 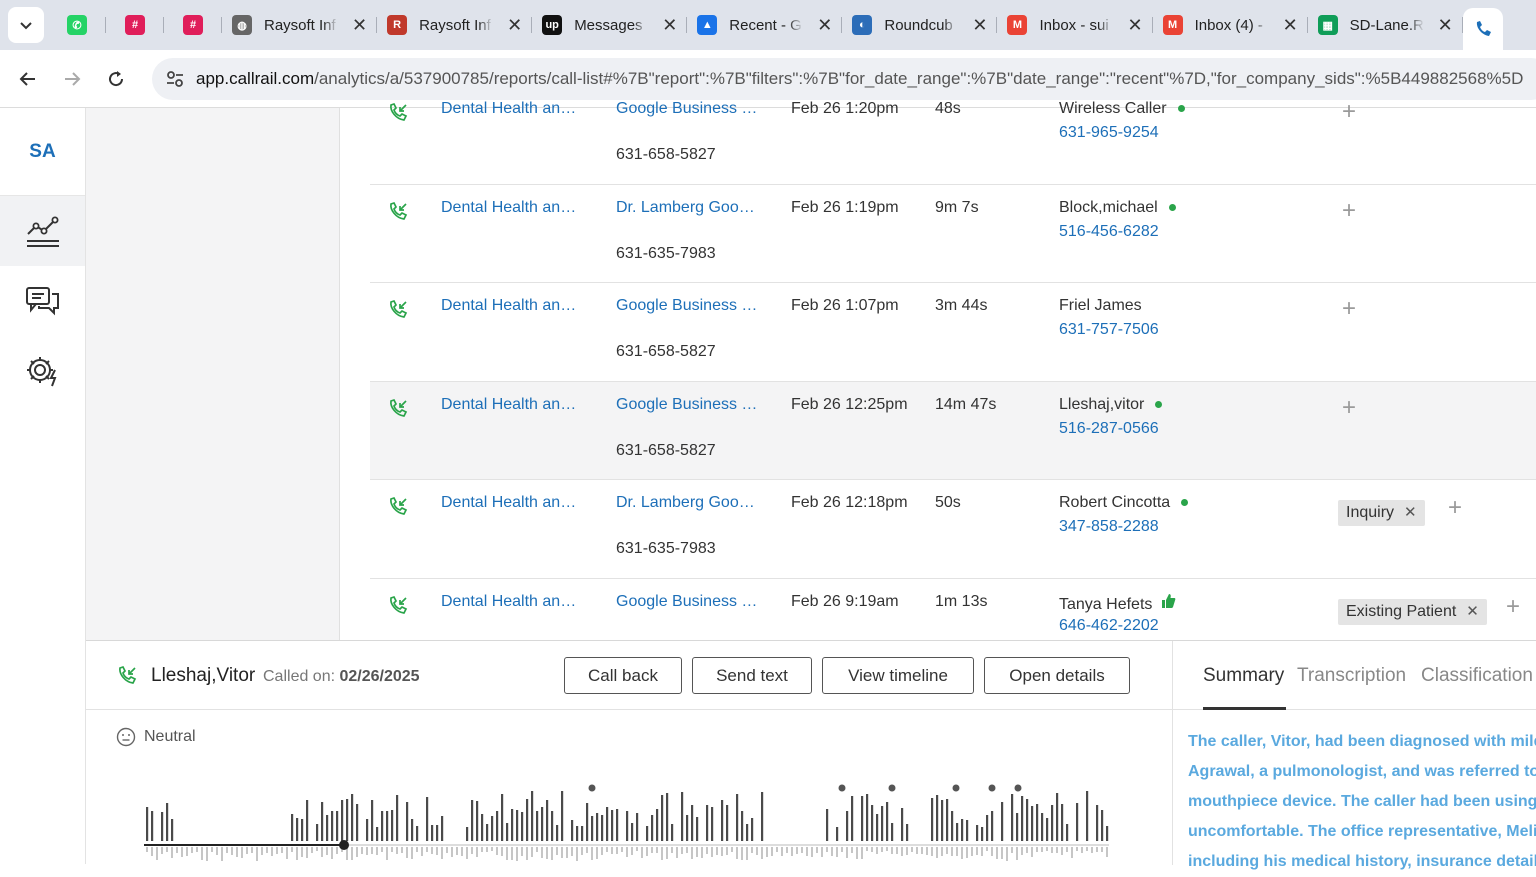 I want to click on arrow-right-icon, so click(x=73, y=78).